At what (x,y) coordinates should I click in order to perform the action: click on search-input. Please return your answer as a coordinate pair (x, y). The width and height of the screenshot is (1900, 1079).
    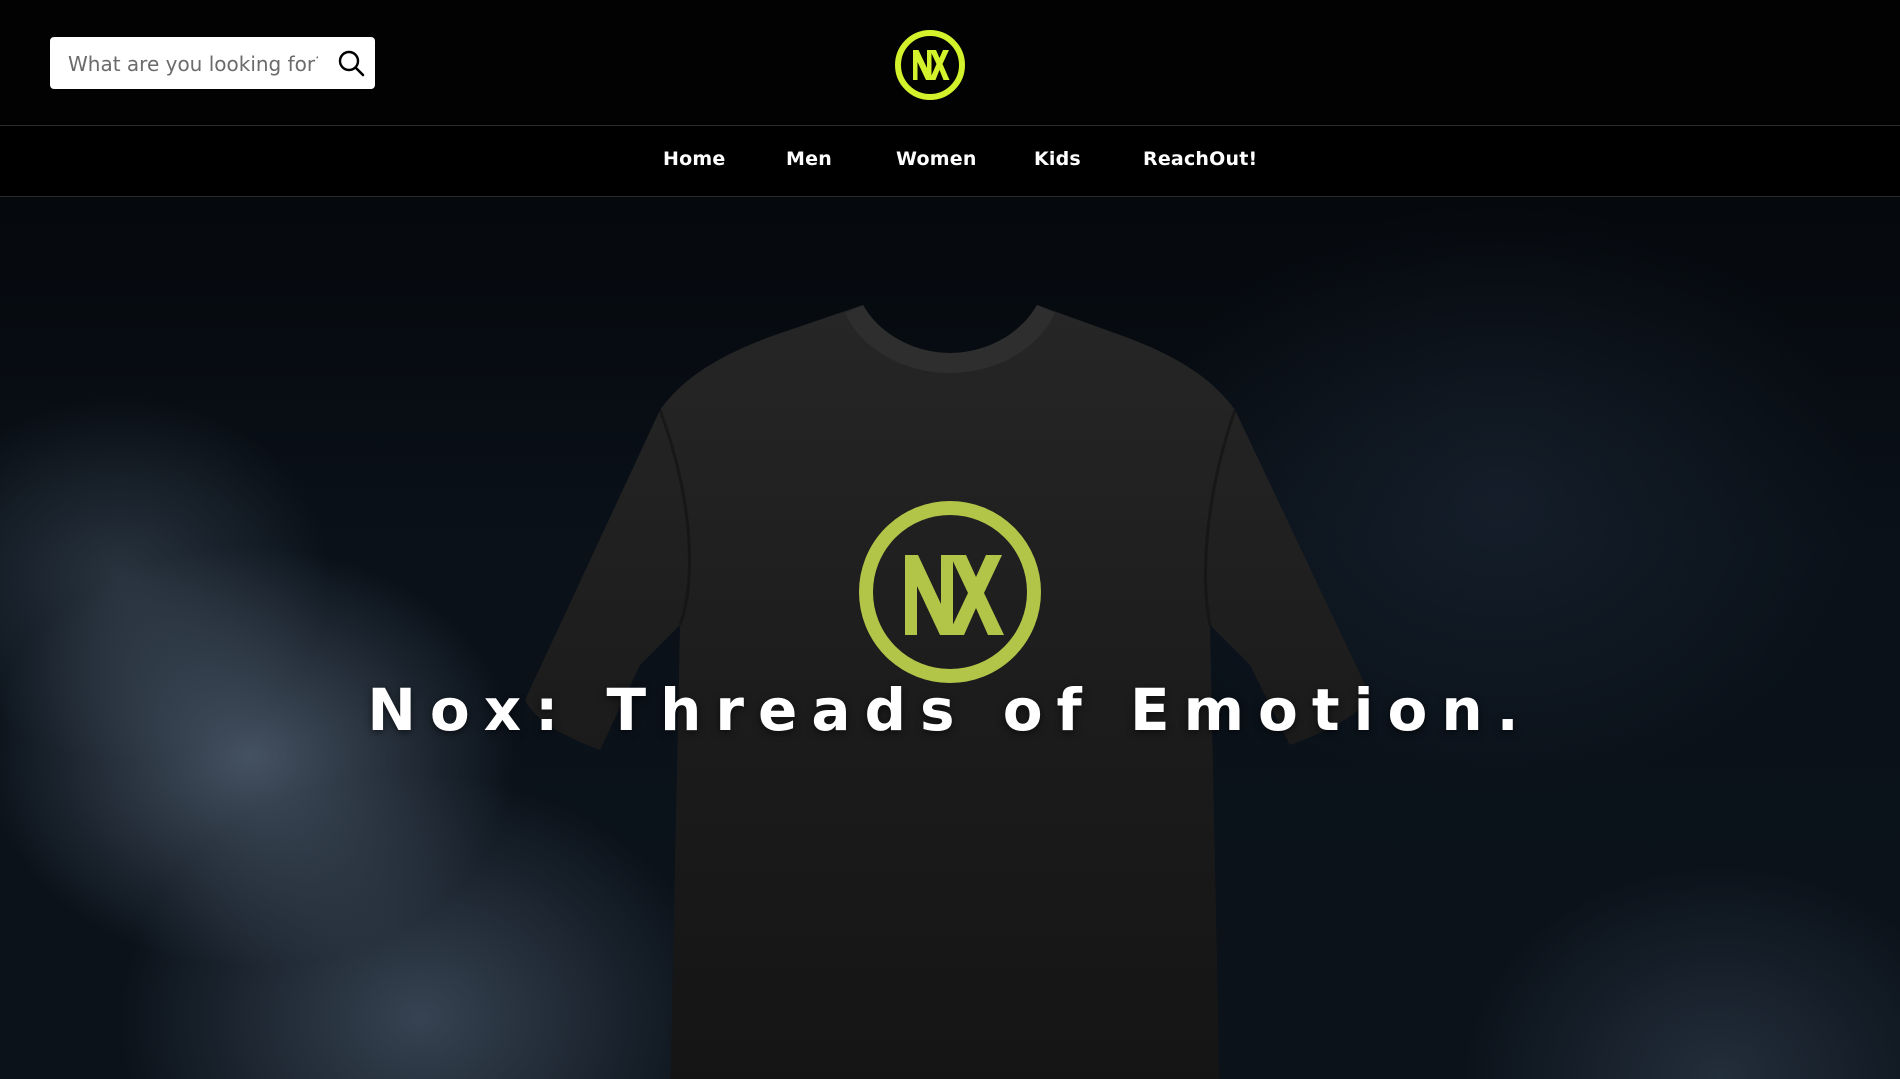
    Looking at the image, I should click on (193, 64).